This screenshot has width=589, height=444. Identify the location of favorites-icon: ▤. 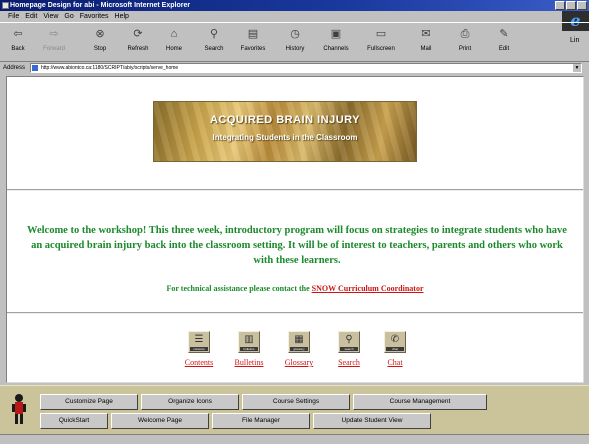
(253, 34).